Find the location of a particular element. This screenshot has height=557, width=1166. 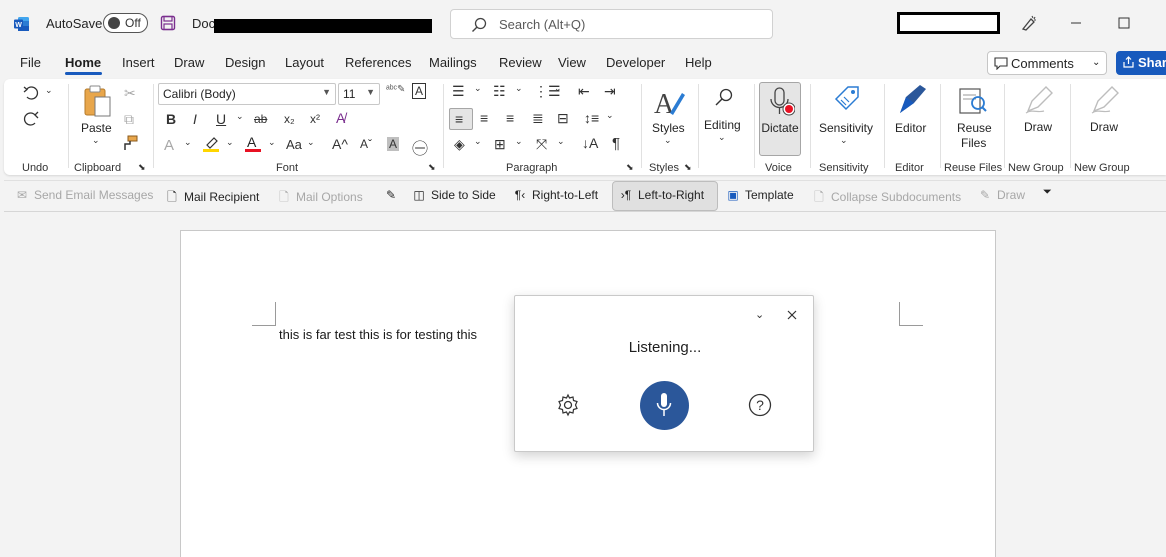

designer-pen-icon is located at coordinates (1029, 23).